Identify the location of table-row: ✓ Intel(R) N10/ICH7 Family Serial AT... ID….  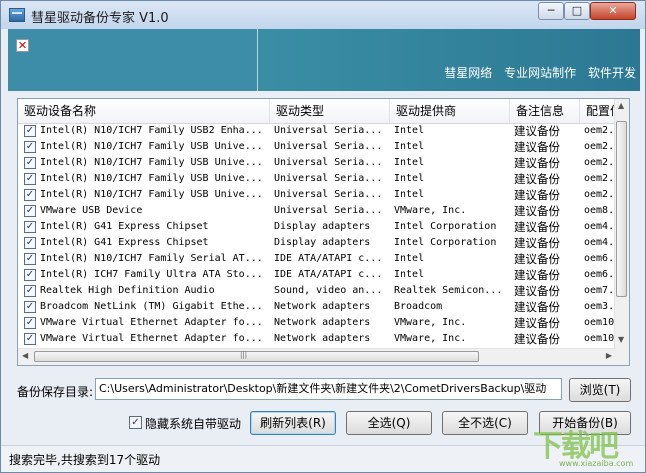
(317, 259).